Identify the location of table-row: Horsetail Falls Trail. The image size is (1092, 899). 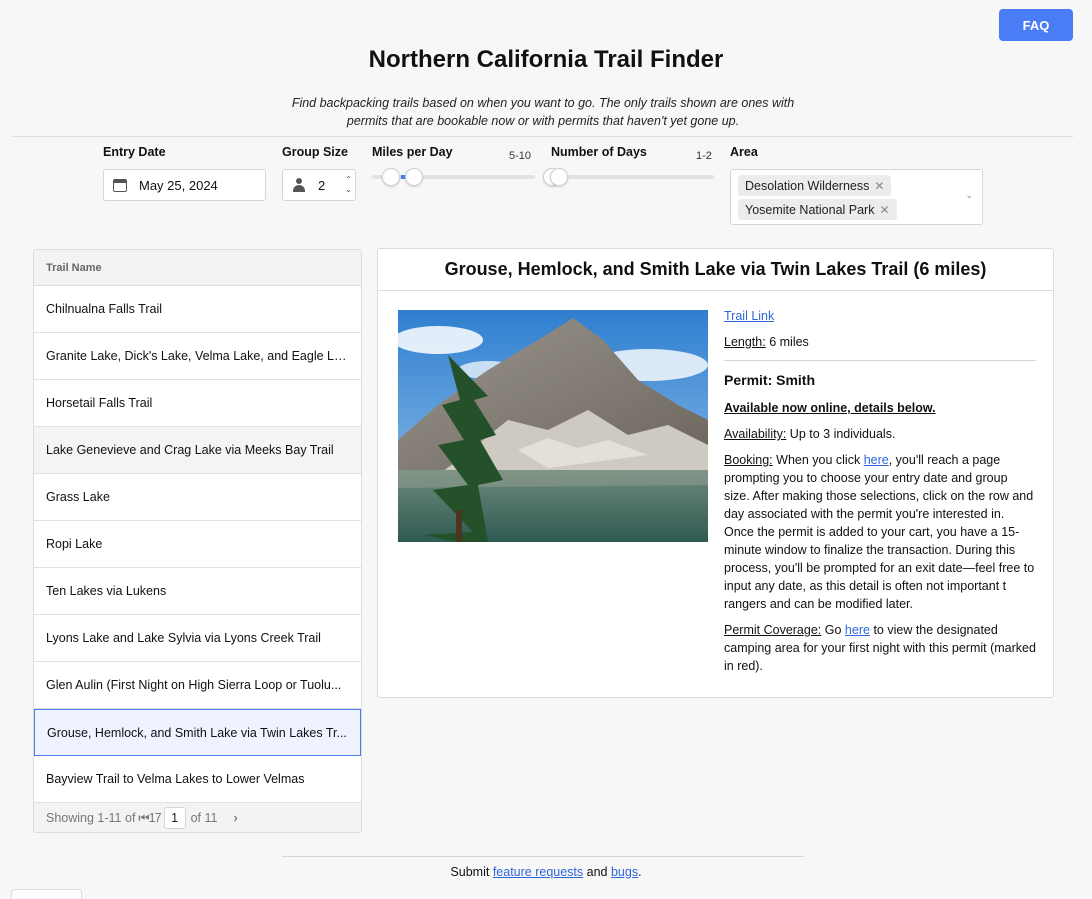
(197, 403).